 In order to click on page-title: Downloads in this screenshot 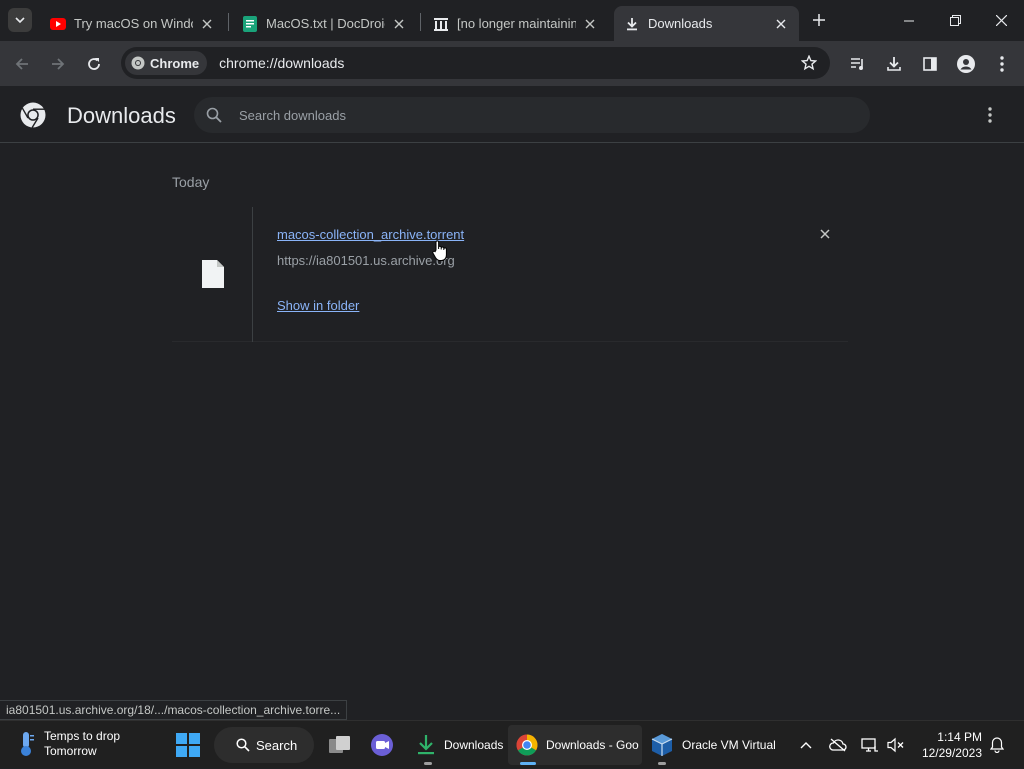, I will do `click(121, 115)`.